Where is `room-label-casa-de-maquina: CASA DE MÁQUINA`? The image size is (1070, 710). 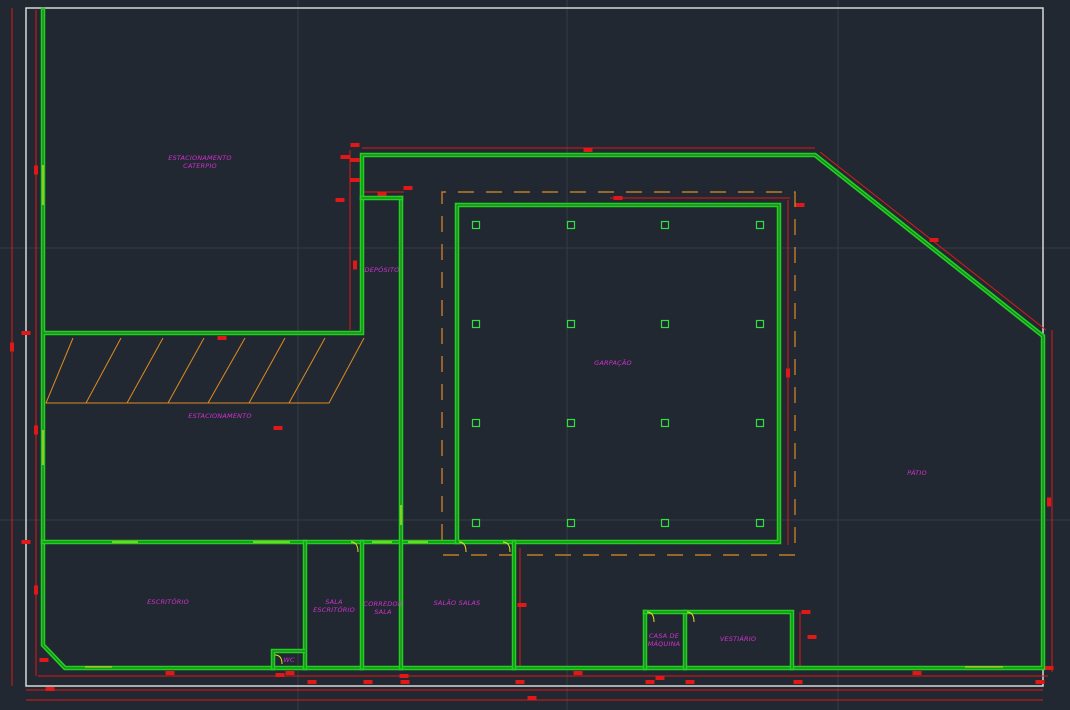 room-label-casa-de-maquina: CASA DE MÁQUINA is located at coordinates (664, 640).